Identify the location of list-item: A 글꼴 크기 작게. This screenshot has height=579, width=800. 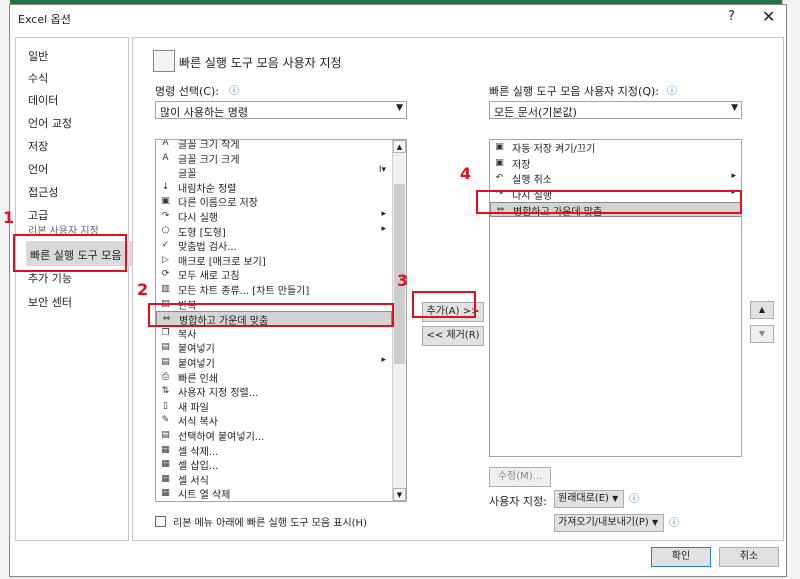
(274, 145).